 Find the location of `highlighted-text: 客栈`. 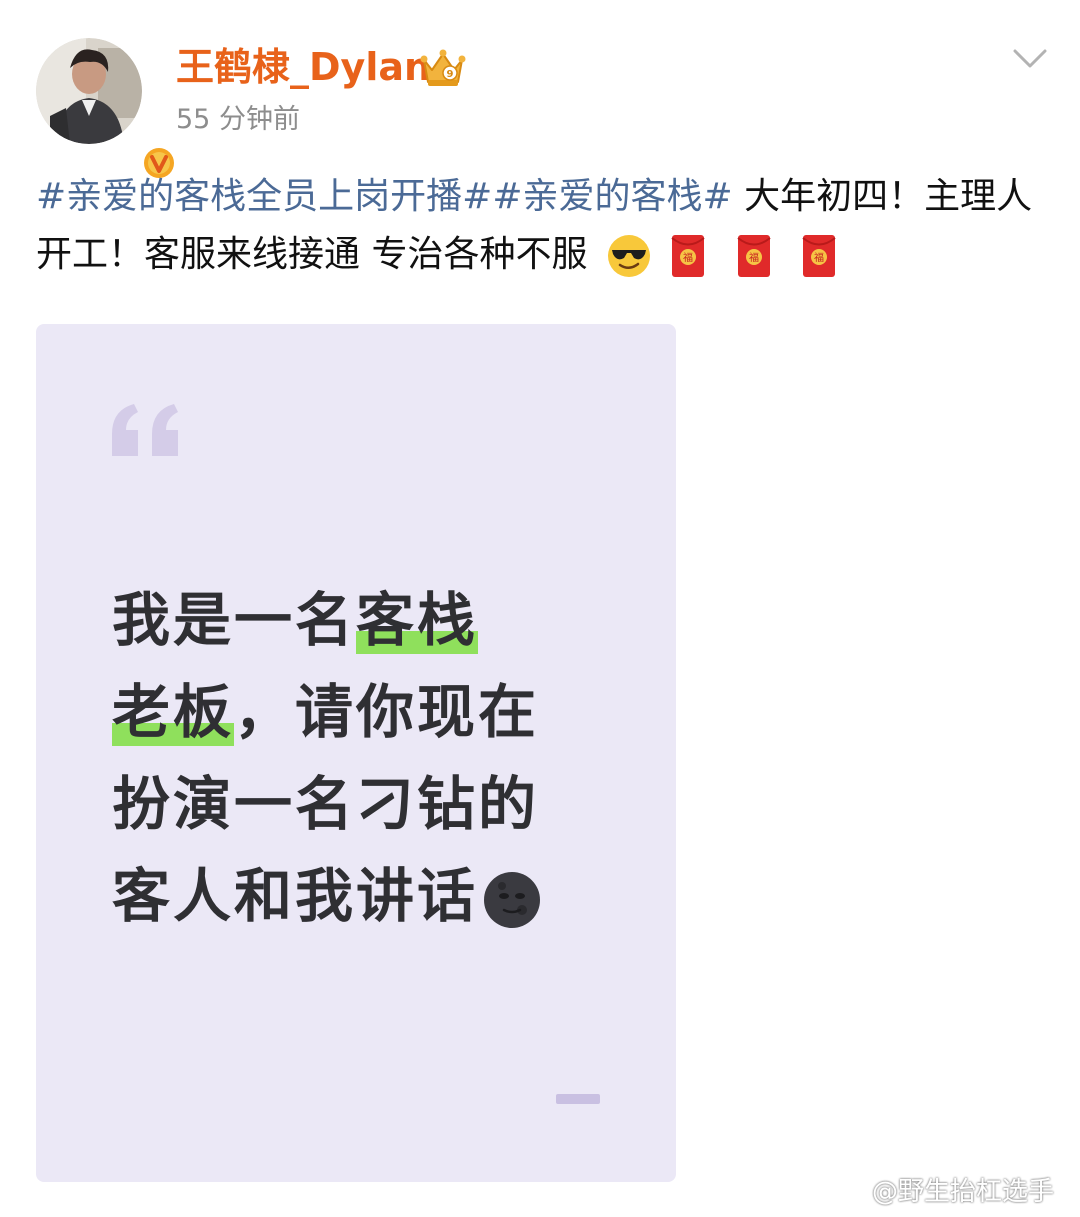

highlighted-text: 客栈 is located at coordinates (417, 620).